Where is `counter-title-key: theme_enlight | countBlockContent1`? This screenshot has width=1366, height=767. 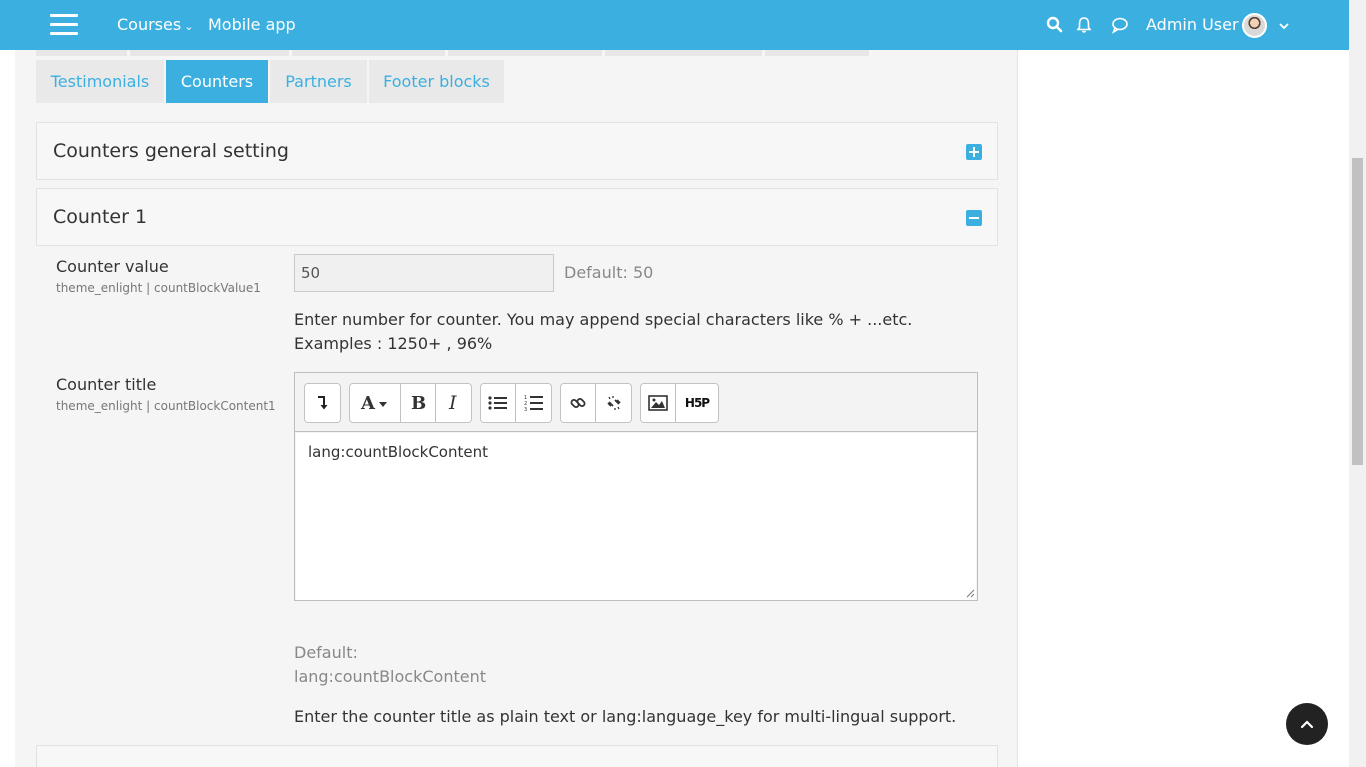
counter-title-key: theme_enlight | countBlockContent1 is located at coordinates (166, 406).